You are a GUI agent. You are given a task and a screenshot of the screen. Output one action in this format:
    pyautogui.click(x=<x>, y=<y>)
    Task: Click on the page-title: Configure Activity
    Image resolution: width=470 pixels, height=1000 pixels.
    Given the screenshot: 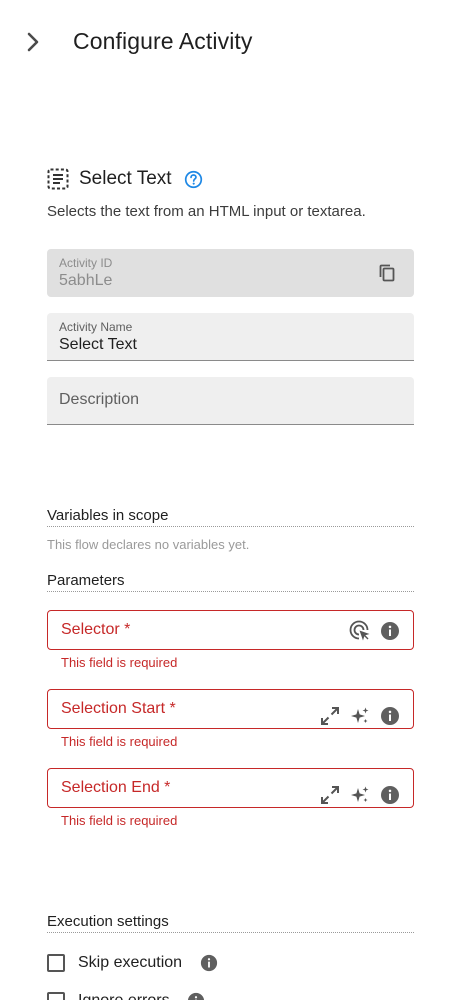 What is the action you would take?
    pyautogui.click(x=163, y=41)
    